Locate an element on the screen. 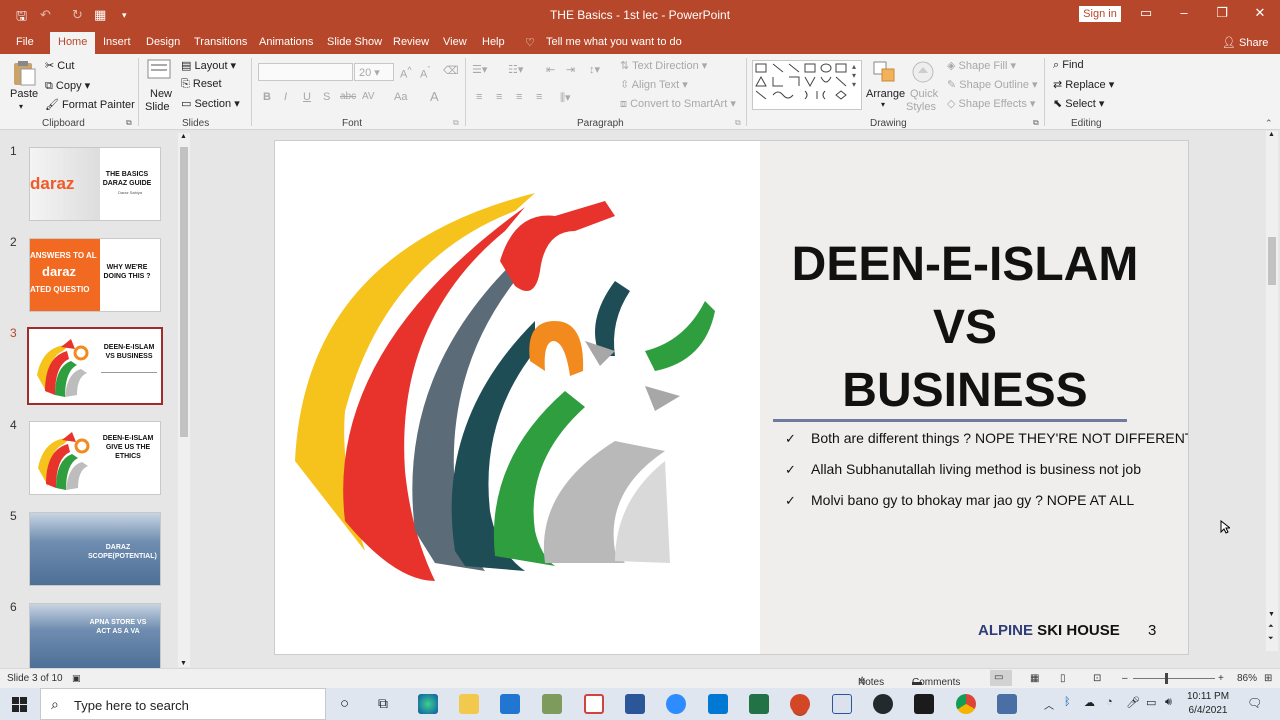 This screenshot has height=720, width=1280. chrome-icon is located at coordinates (966, 704).